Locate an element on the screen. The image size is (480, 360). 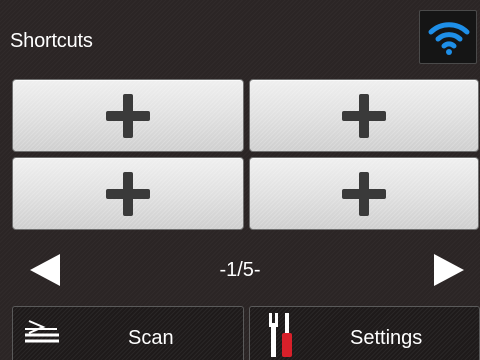
settings-label: Settings is located at coordinates (386, 338).